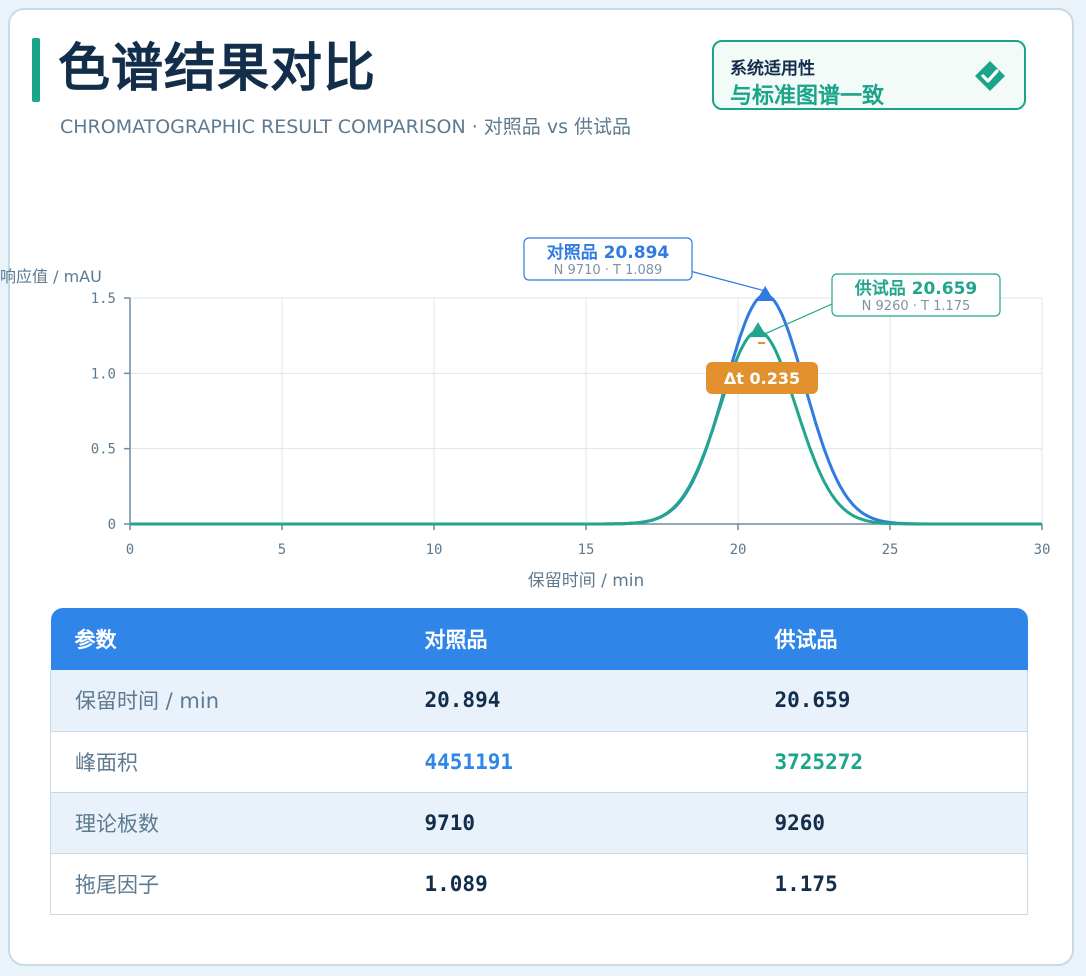  What do you see at coordinates (1042, 550) in the screenshot?
I see `x-tick-label: 30` at bounding box center [1042, 550].